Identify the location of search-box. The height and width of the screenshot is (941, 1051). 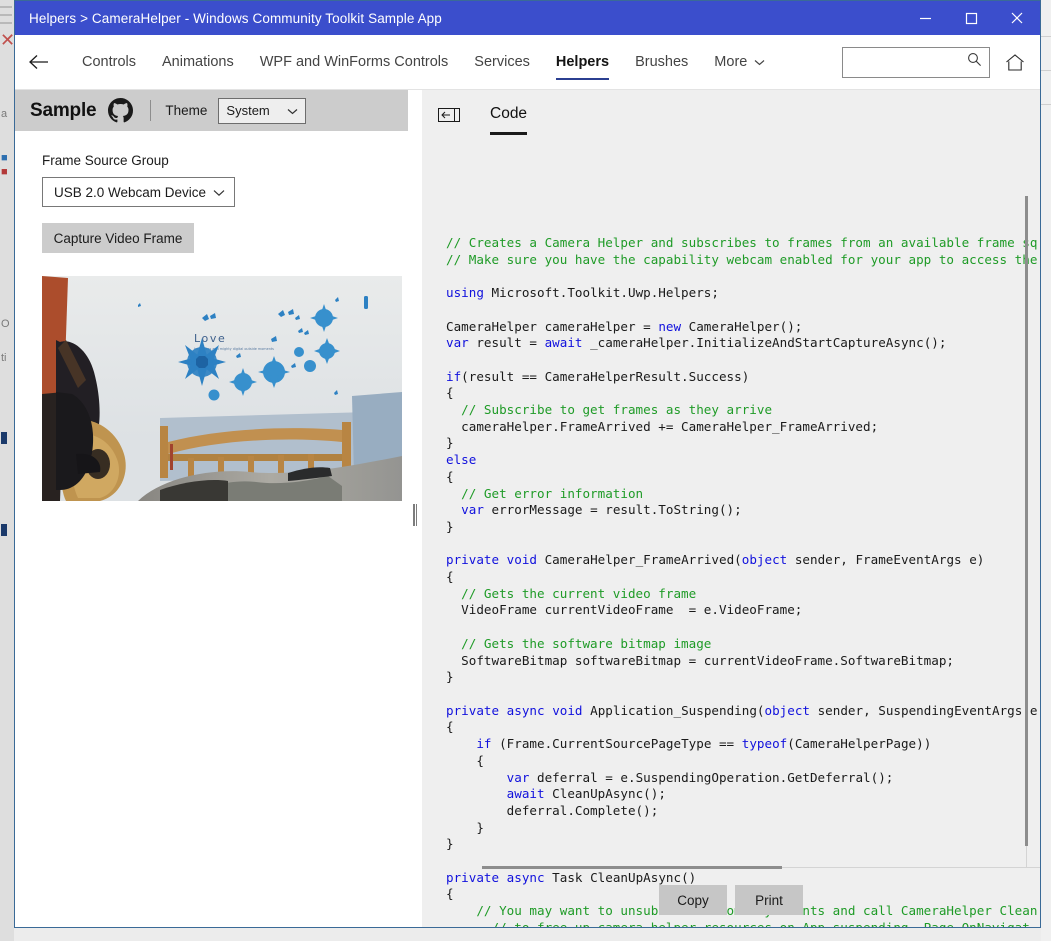
(916, 62).